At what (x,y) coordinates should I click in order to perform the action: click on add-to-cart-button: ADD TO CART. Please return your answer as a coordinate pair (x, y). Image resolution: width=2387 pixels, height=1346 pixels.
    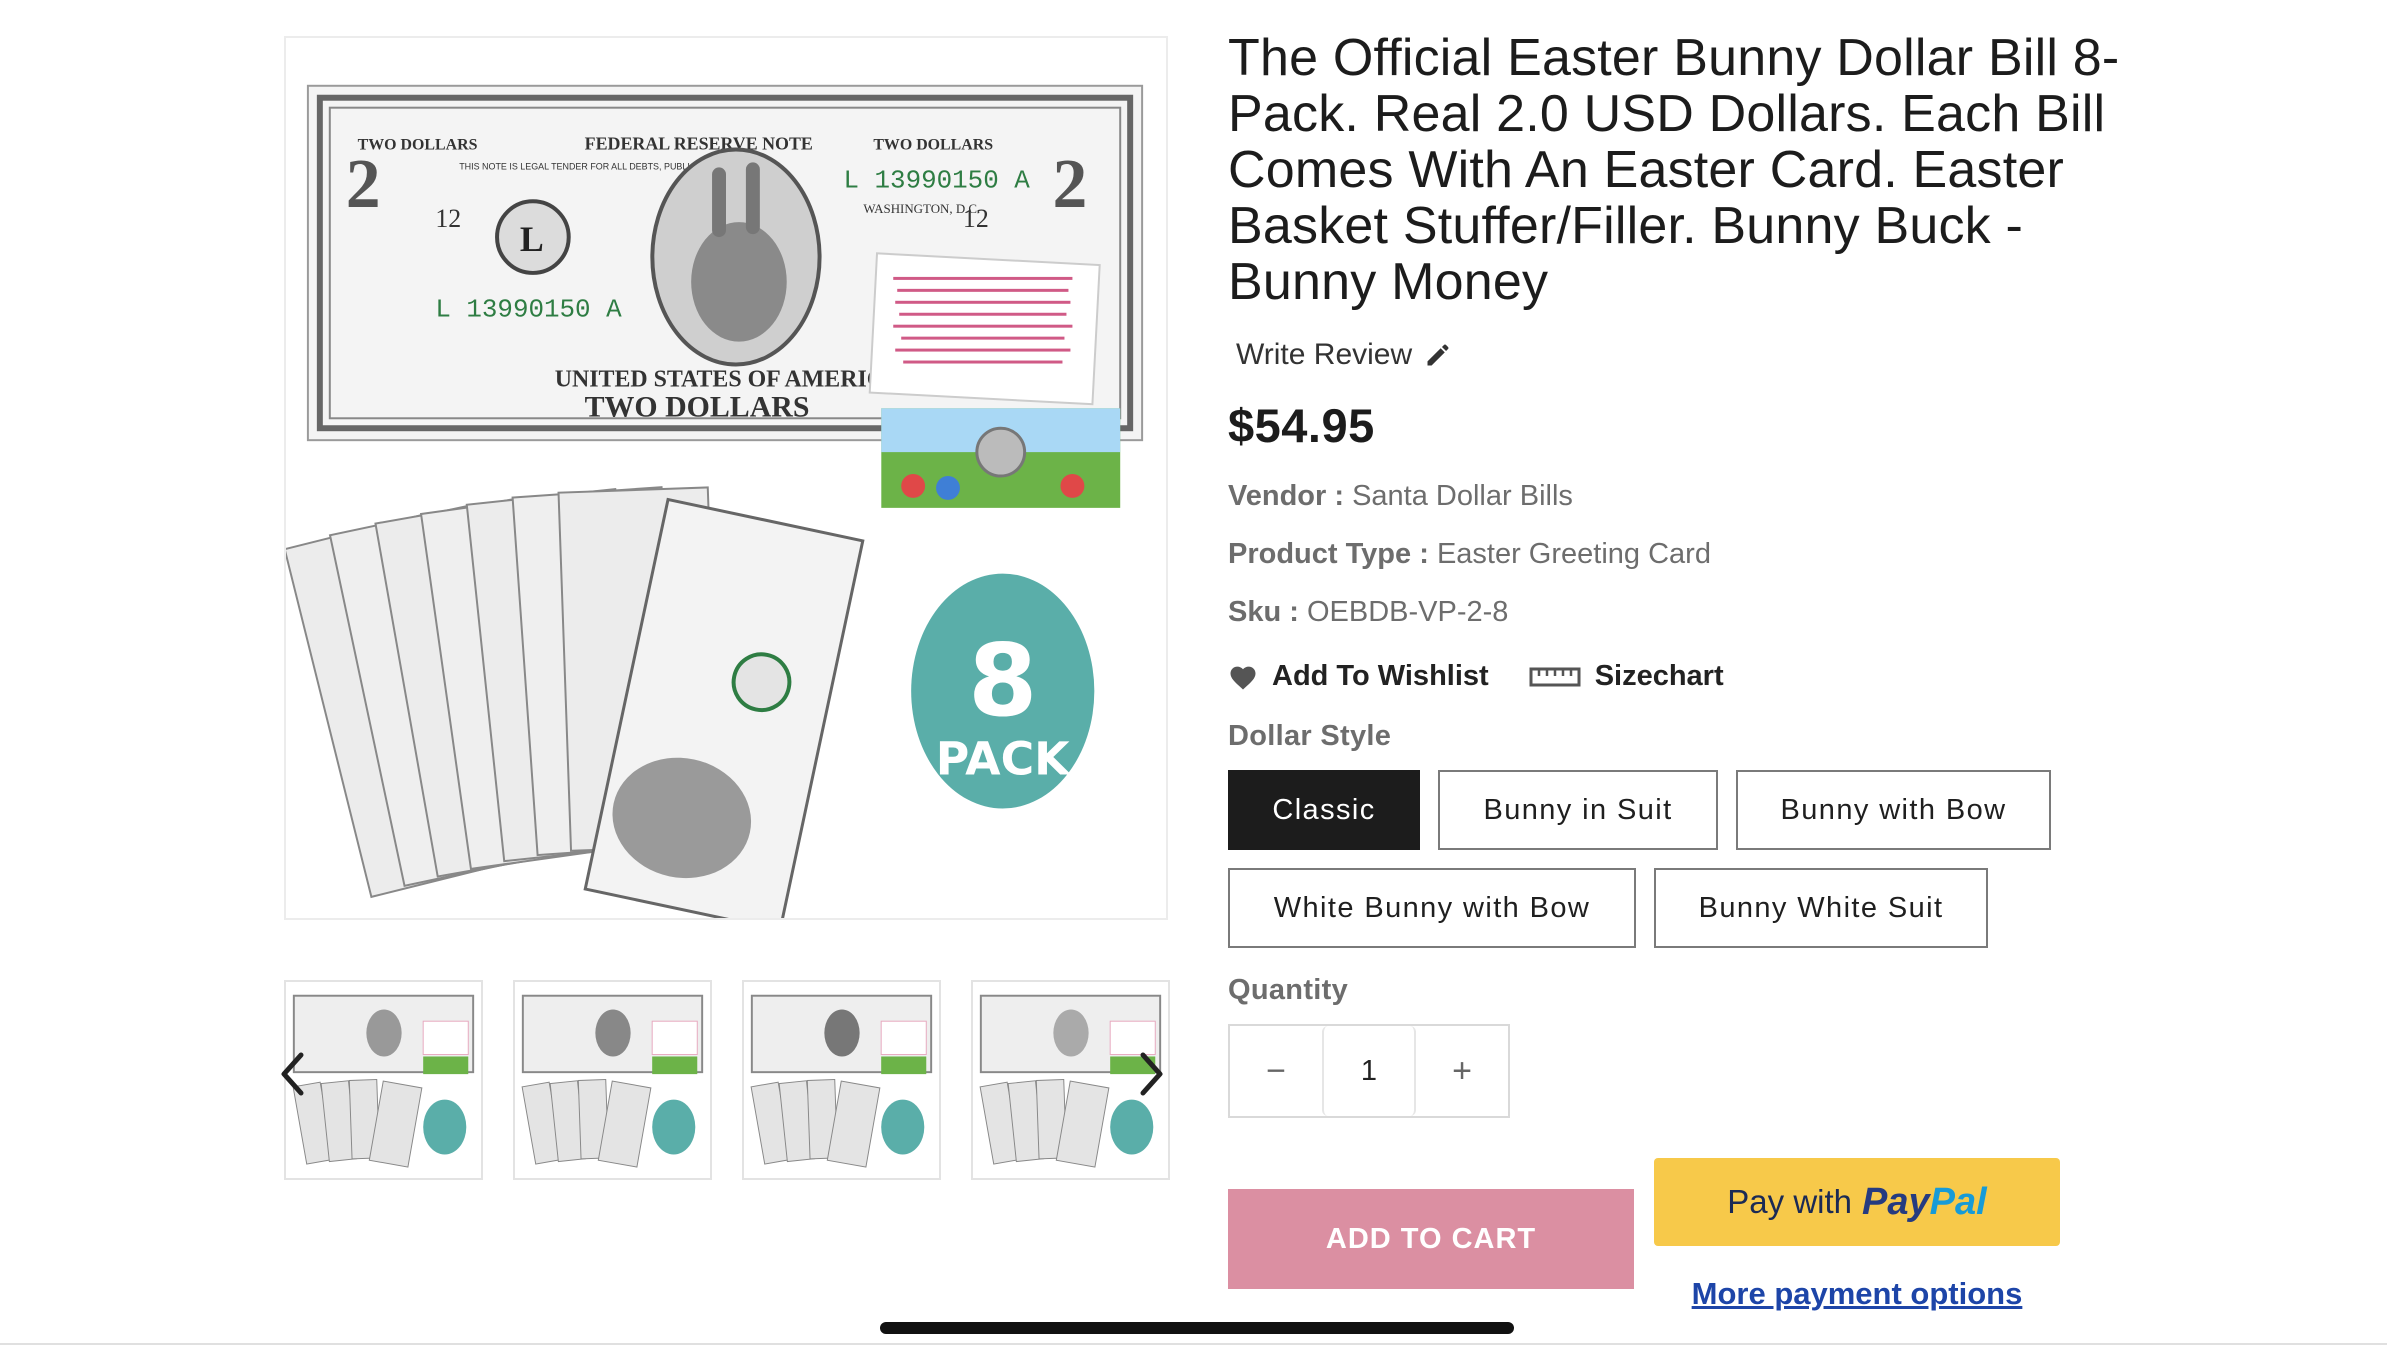
    Looking at the image, I should click on (1431, 1239).